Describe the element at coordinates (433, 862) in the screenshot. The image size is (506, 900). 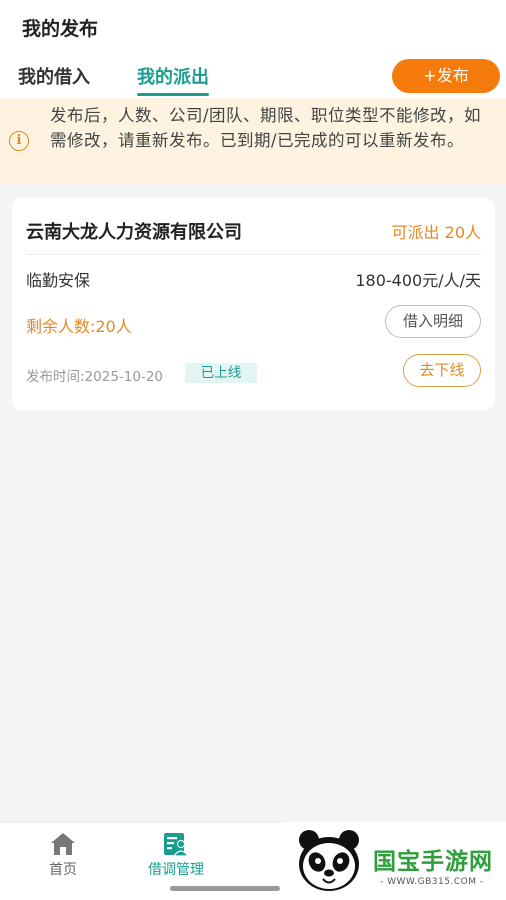
I see `watermark-title: 国宝手游网` at that location.